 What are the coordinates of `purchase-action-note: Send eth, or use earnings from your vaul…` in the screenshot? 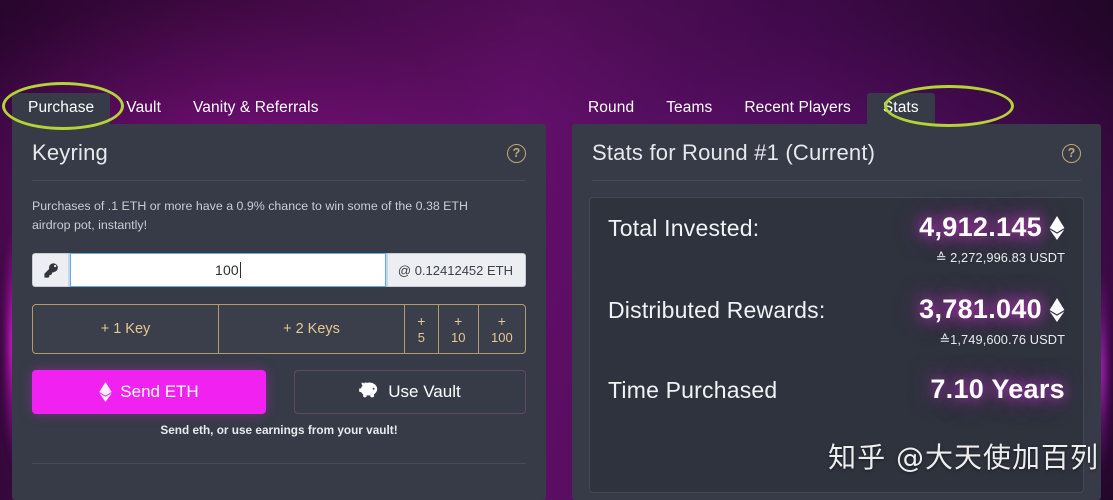 It's located at (279, 430).